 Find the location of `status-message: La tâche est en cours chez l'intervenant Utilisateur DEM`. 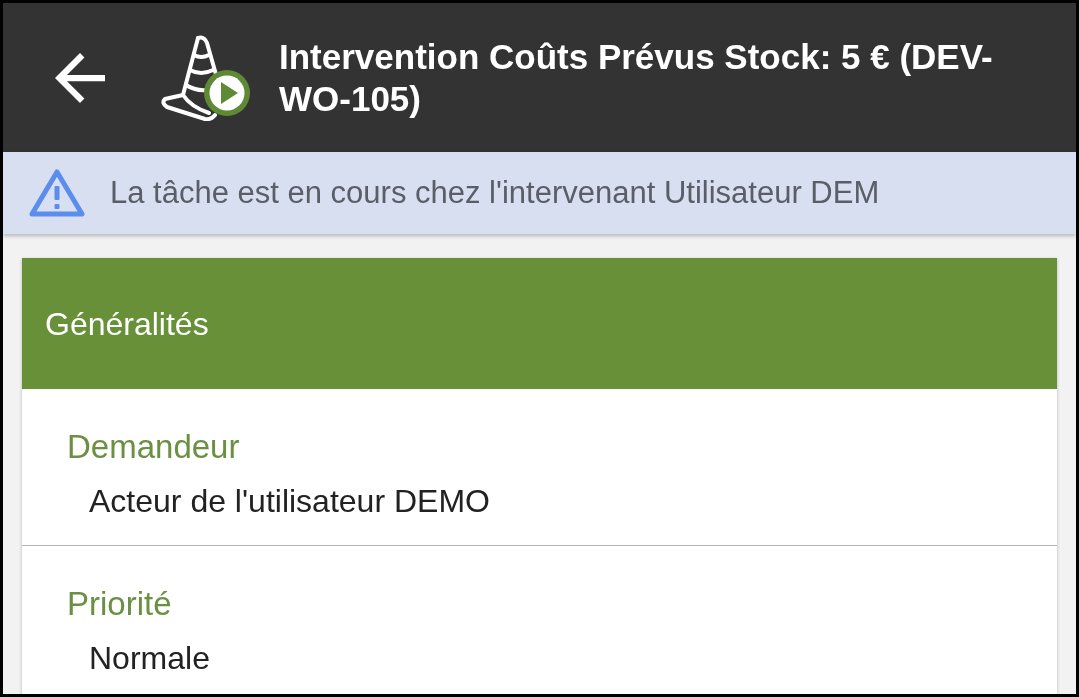

status-message: La tâche est en cours chez l'intervenant Utilisateur DEM is located at coordinates (495, 192).